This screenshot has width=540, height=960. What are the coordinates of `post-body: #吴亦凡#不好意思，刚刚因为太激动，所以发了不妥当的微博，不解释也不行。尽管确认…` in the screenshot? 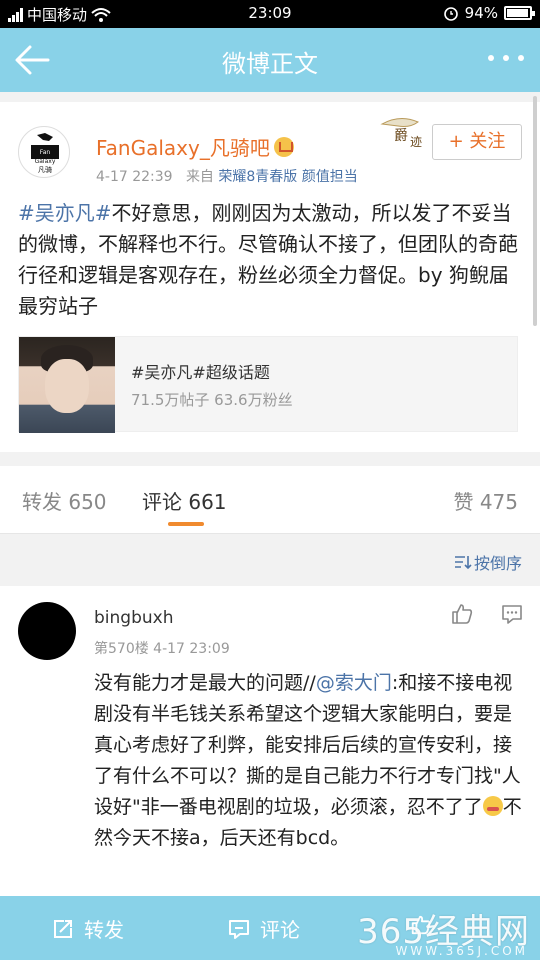 It's located at (270, 260).